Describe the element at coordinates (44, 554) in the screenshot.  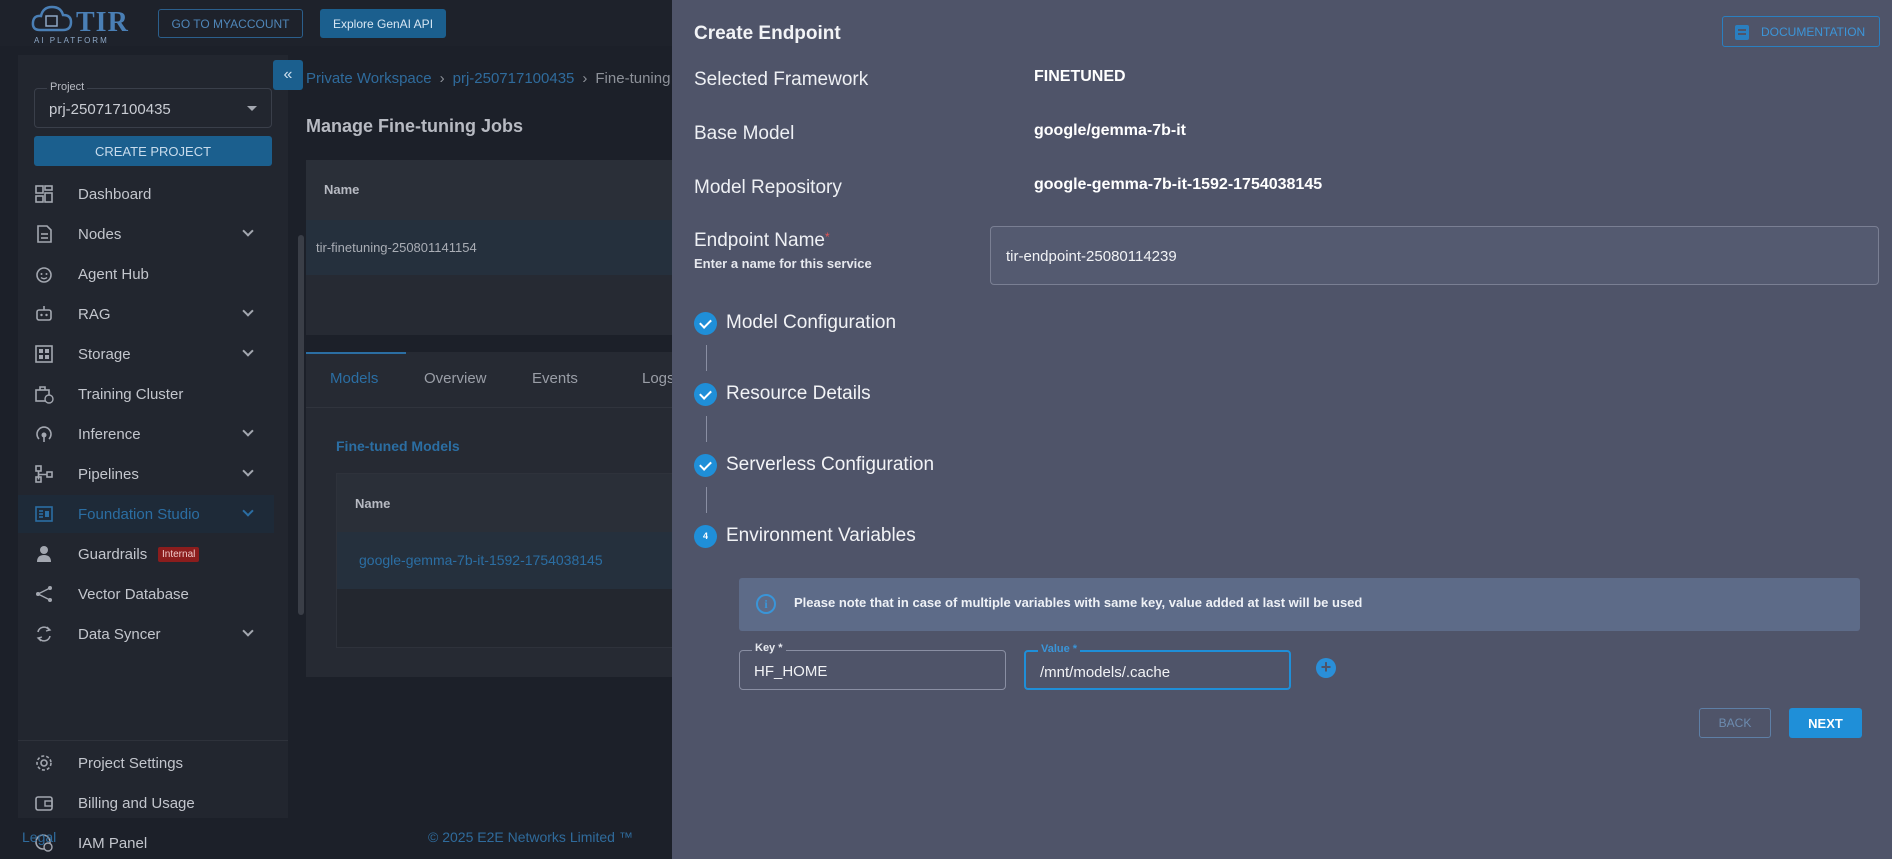
I see `guardrails-icon` at that location.